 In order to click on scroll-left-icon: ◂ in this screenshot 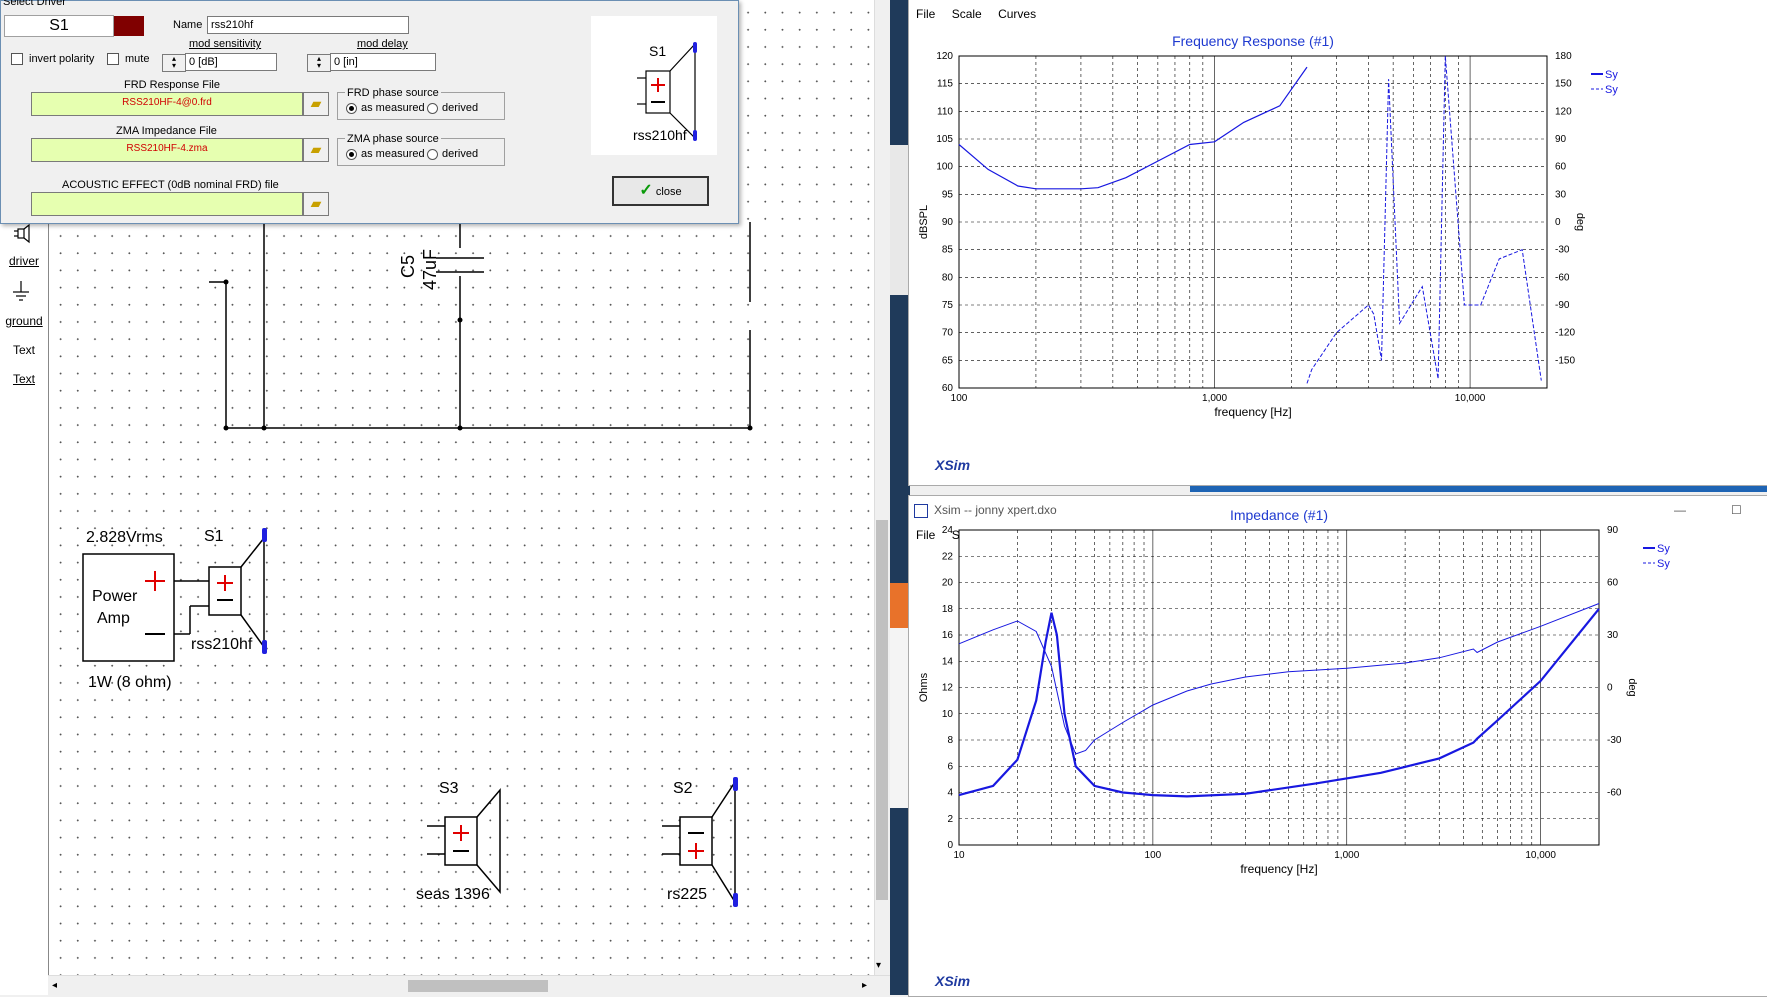, I will do `click(54, 985)`.